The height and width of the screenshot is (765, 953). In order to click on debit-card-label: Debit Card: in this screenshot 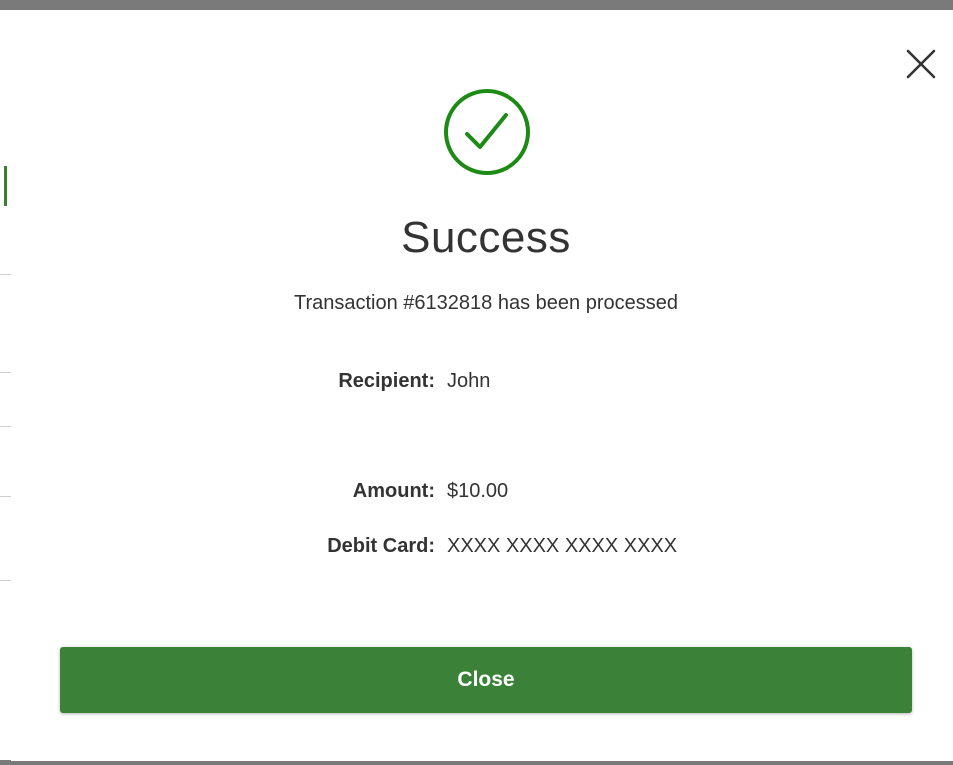, I will do `click(381, 546)`.